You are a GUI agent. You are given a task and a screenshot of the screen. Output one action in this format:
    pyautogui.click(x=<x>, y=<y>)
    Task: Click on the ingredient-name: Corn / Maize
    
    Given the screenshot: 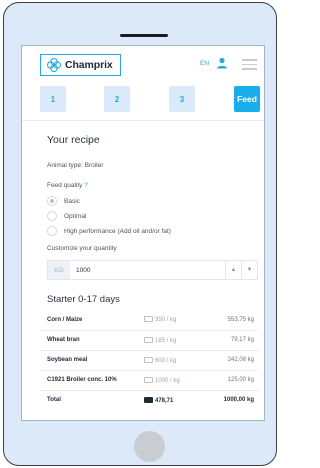 What is the action you would take?
    pyautogui.click(x=92, y=320)
    